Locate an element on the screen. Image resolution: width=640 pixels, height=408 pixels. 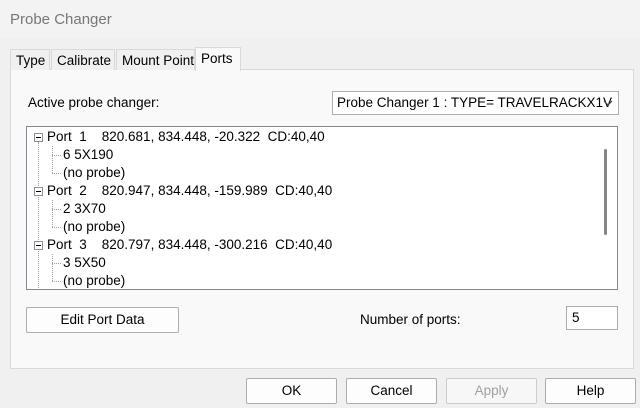
number-of-ports-value: 5 is located at coordinates (576, 317).